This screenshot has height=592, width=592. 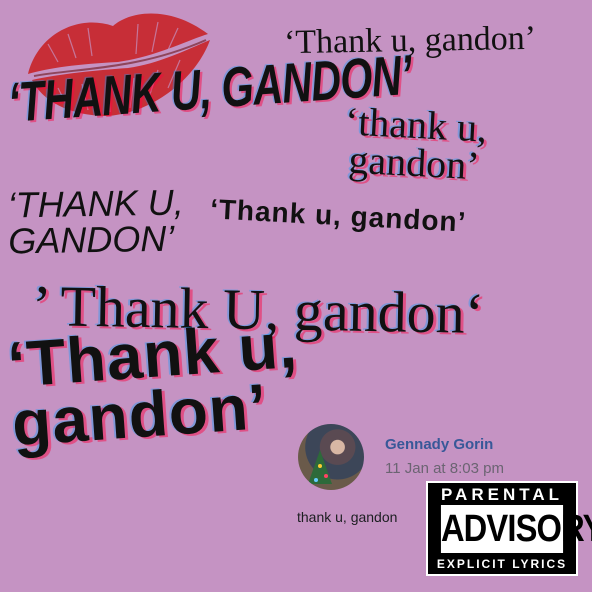 I want to click on advisory-middle-text: ADVISORY, so click(x=516, y=529).